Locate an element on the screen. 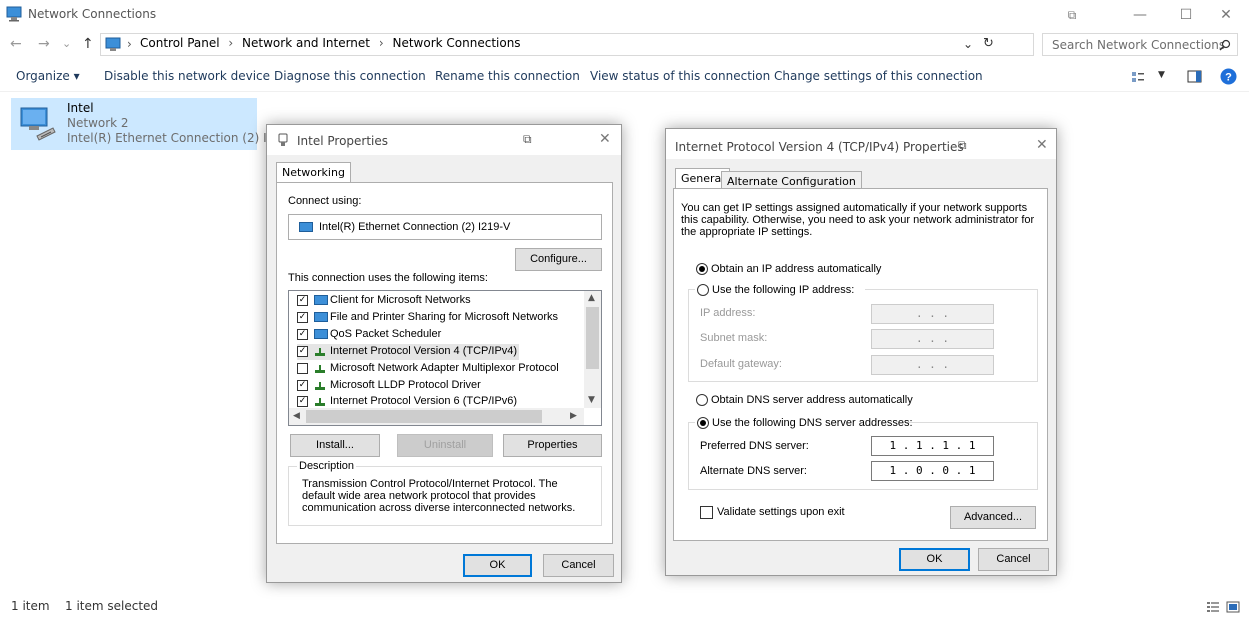 This screenshot has height=618, width=1249. item-label: QoS Packet Scheduler is located at coordinates (386, 334).